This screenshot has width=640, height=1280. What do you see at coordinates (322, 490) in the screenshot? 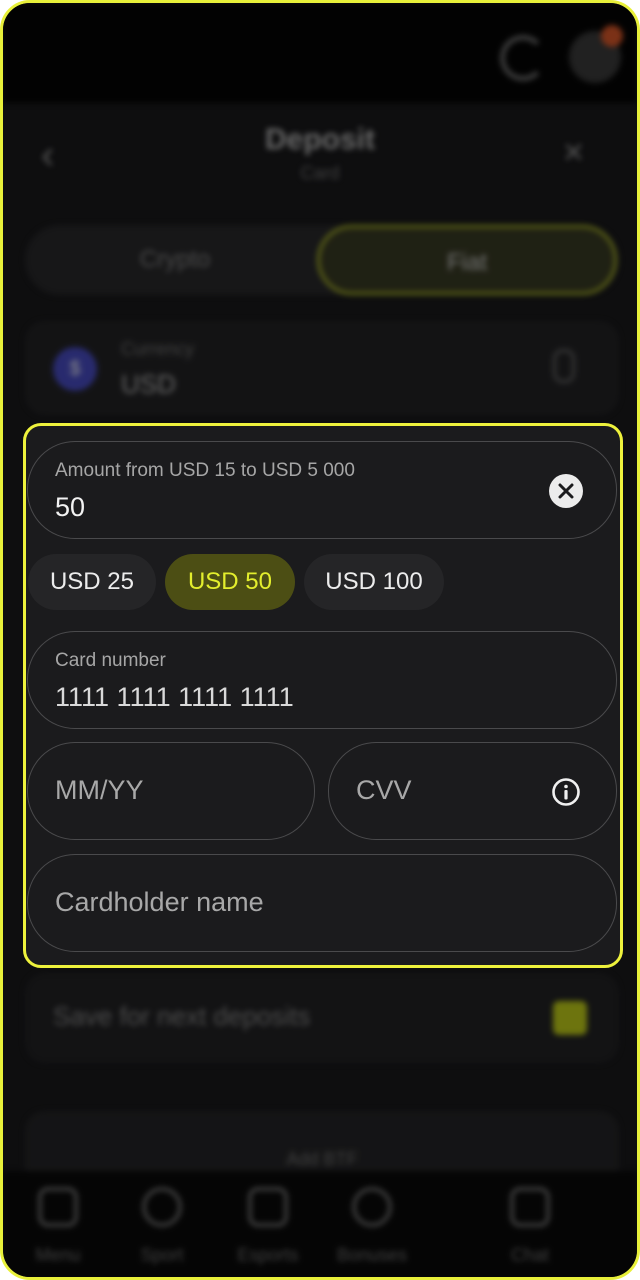
I see `amount-field: Amount from USD 15 to USD 5 000 50` at bounding box center [322, 490].